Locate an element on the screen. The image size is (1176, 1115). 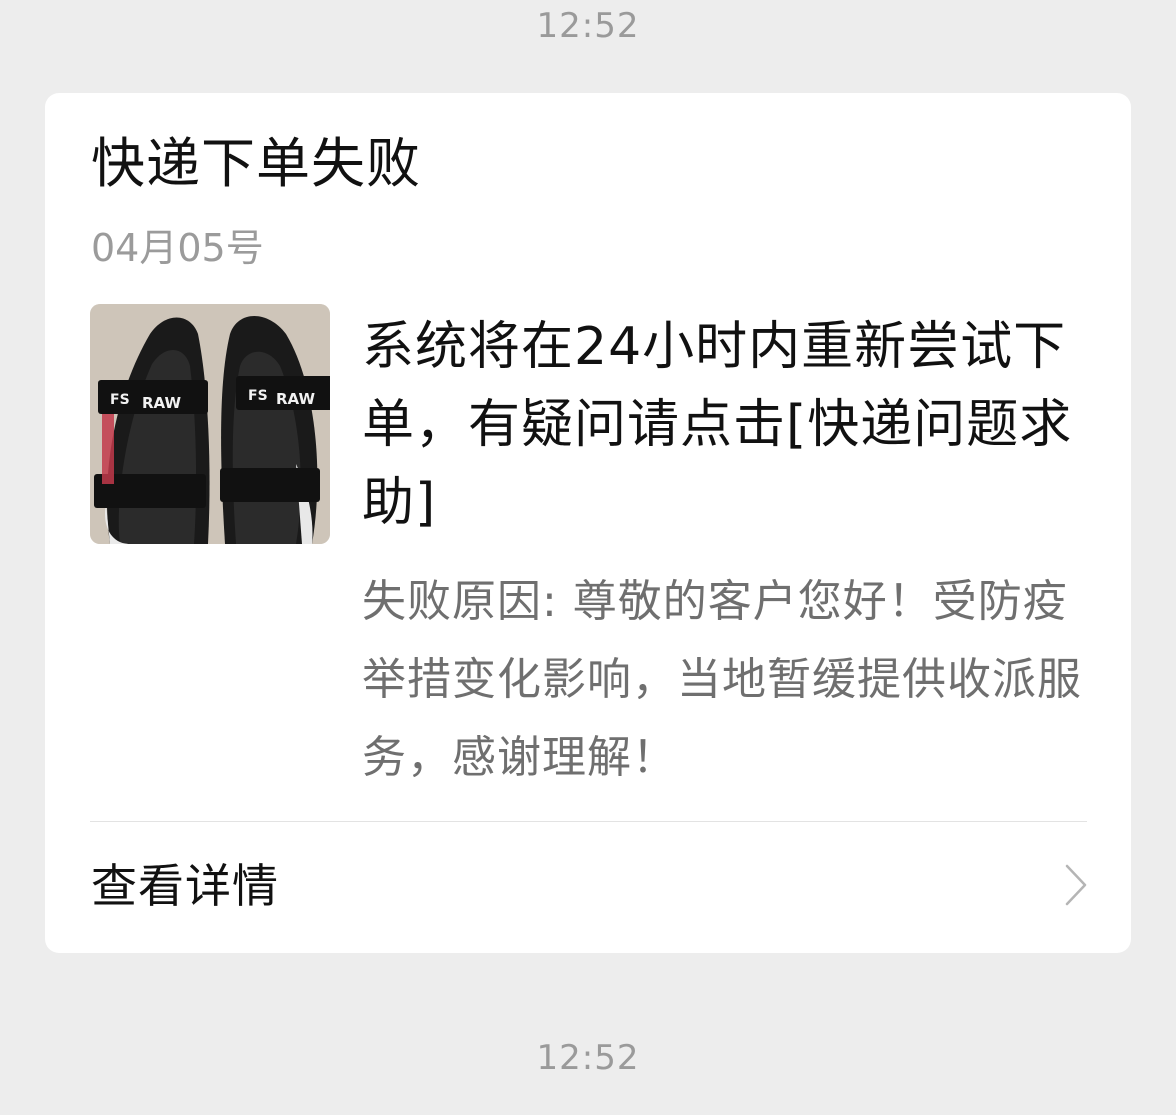
product-thumbnail: FS RAW FS RAW is located at coordinates (210, 424).